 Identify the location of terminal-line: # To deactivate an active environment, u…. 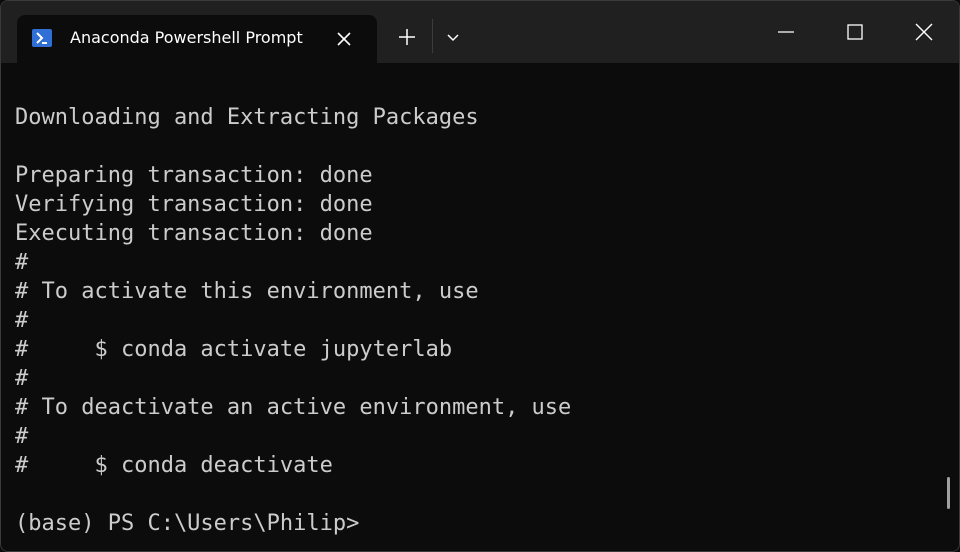
(293, 407).